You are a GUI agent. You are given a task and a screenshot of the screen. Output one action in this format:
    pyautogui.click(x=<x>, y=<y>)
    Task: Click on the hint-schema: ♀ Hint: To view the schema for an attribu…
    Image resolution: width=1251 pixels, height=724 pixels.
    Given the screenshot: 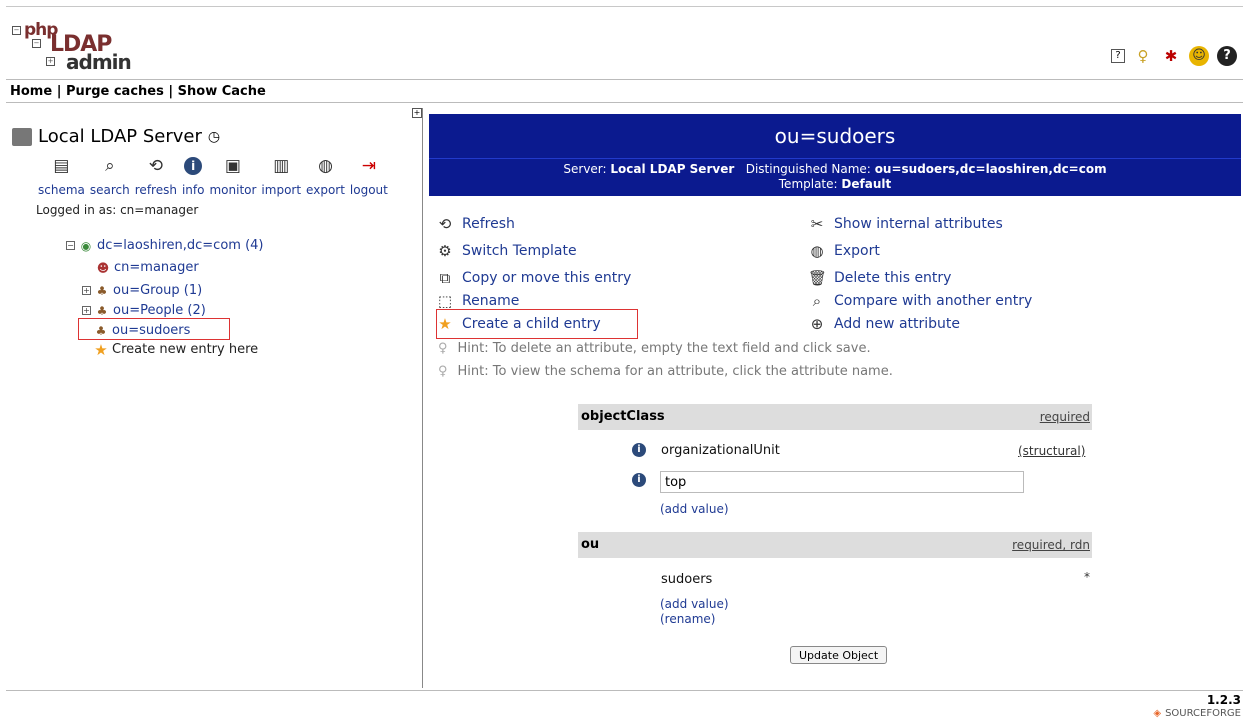 What is the action you would take?
    pyautogui.click(x=665, y=371)
    